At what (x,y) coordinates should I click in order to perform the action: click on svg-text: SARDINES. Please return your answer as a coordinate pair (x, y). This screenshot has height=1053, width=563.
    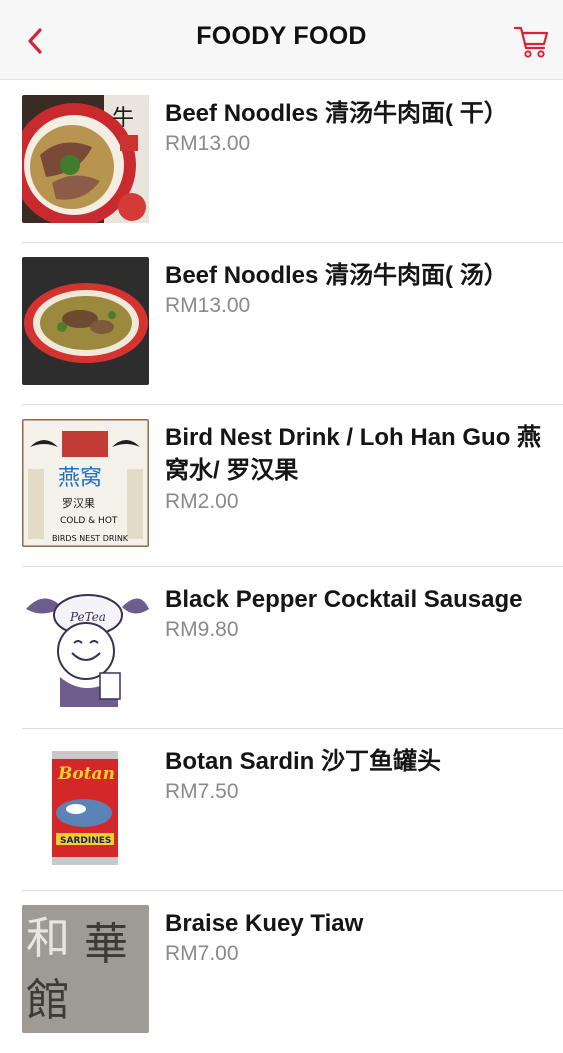
    Looking at the image, I should click on (85, 841).